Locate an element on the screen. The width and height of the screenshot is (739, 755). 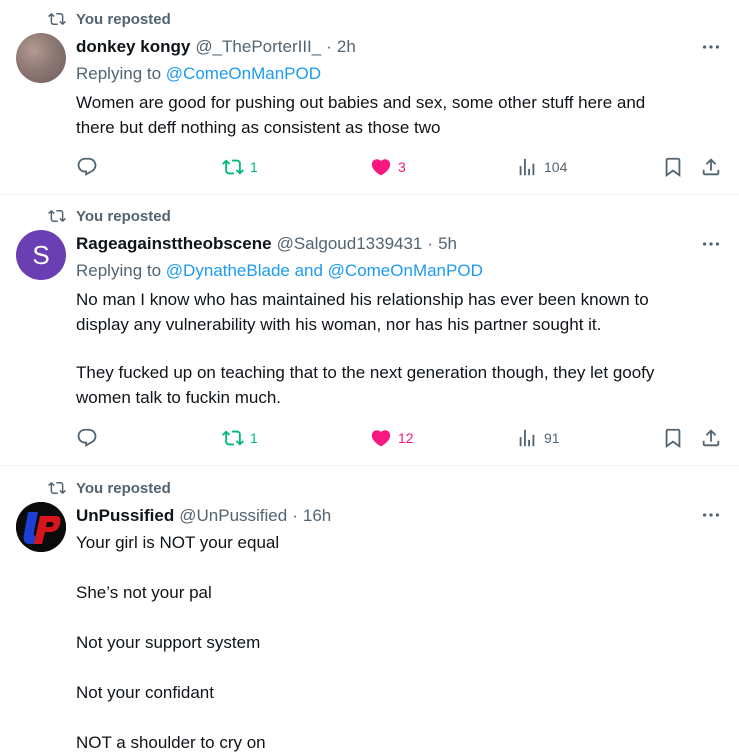
author-handle: @_ThePorterIII_ is located at coordinates (258, 47).